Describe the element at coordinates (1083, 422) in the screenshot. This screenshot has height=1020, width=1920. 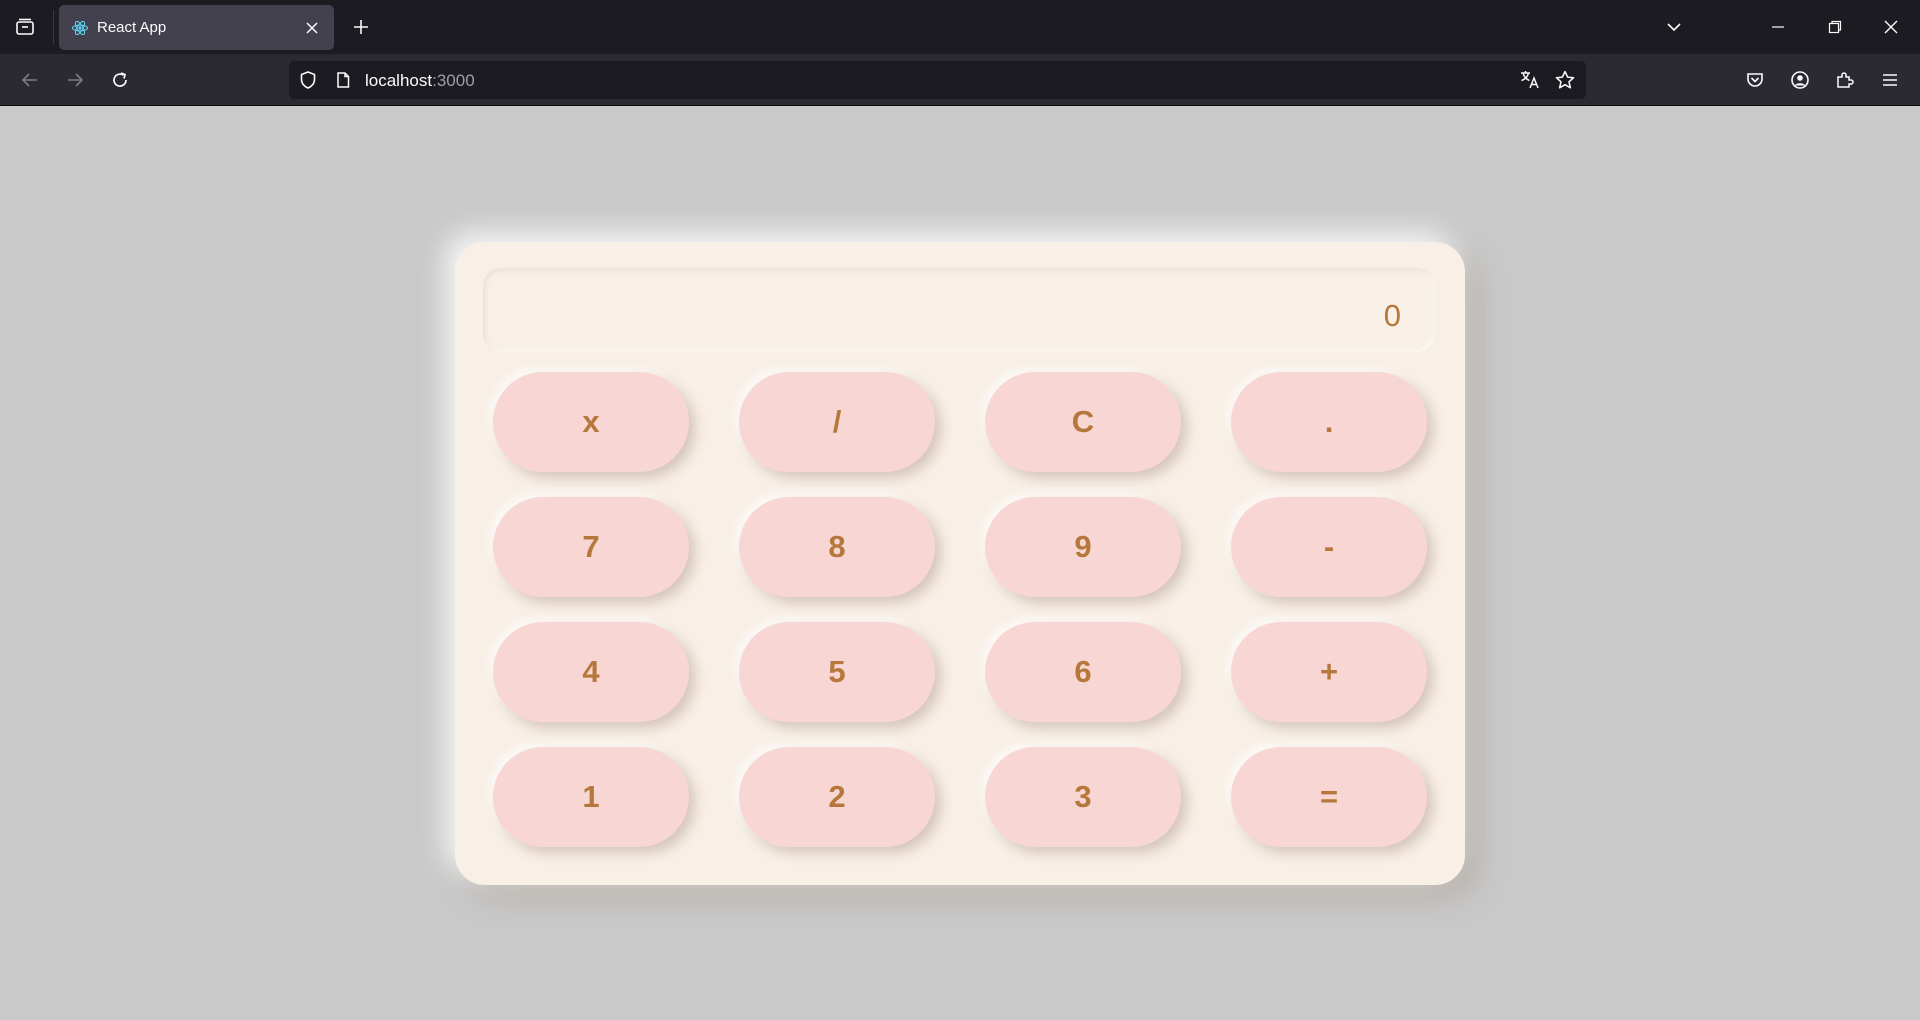
I see `key-clear: C` at that location.